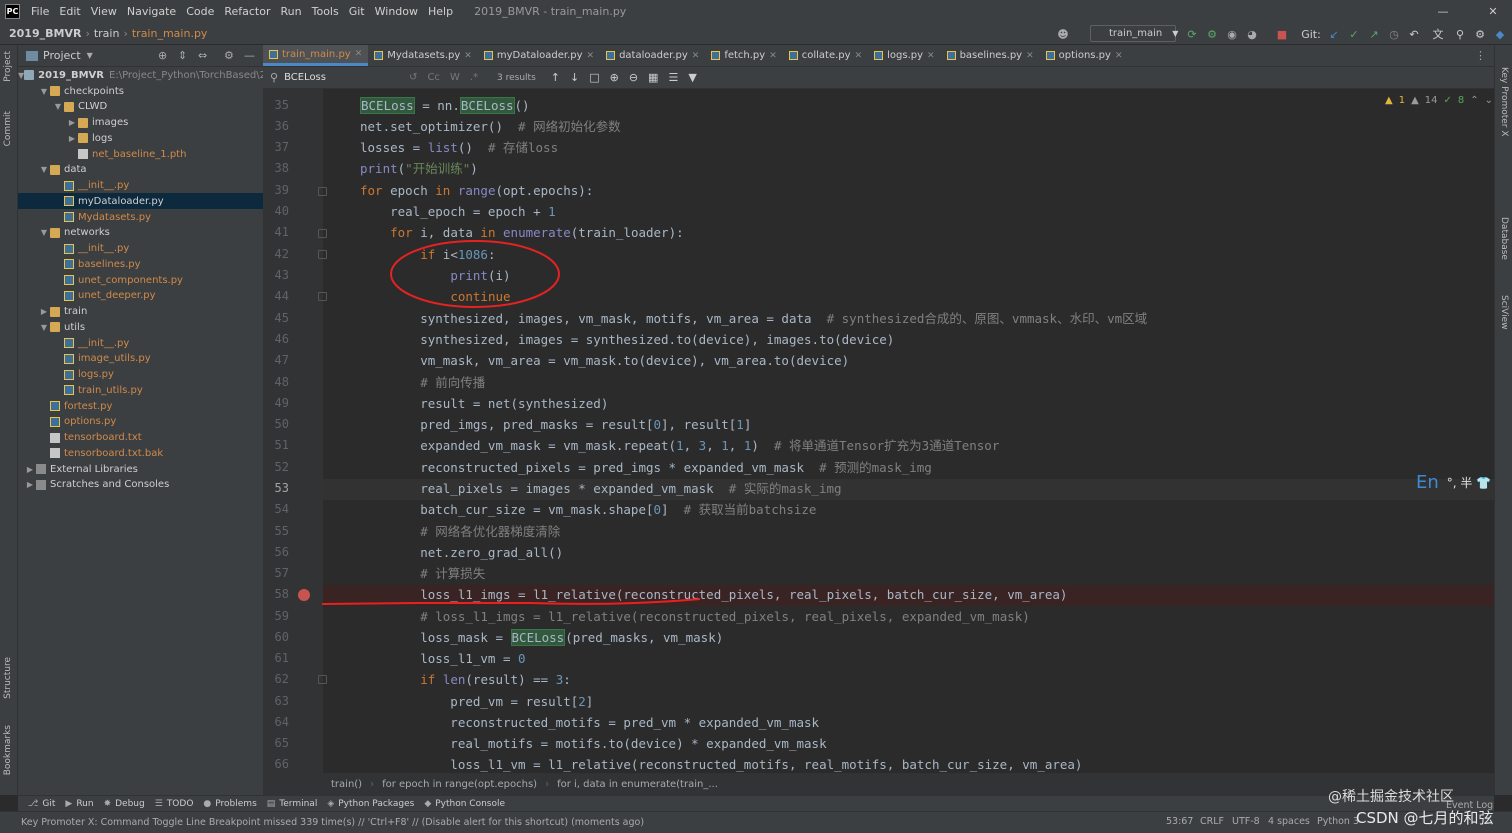 The height and width of the screenshot is (833, 1512). I want to click on input-method-indicator: En °, 半 👕, so click(1453, 482).